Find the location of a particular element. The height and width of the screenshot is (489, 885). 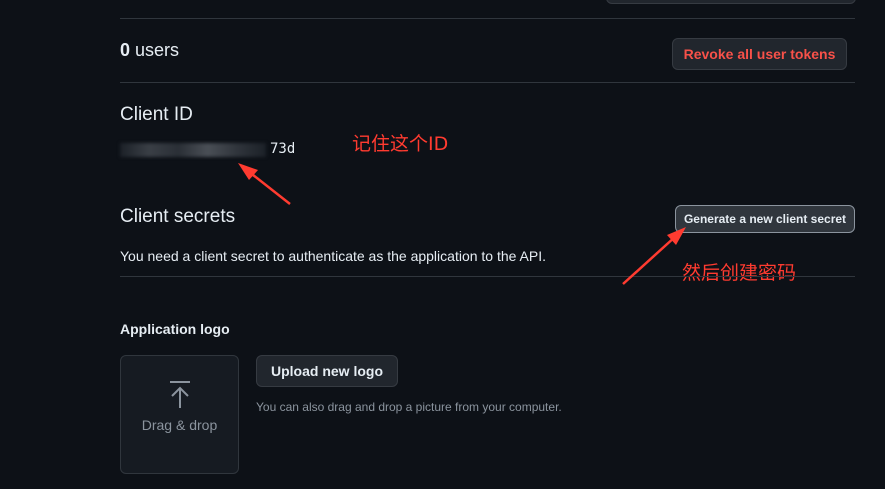

annotation-arrows is located at coordinates (462, 224).